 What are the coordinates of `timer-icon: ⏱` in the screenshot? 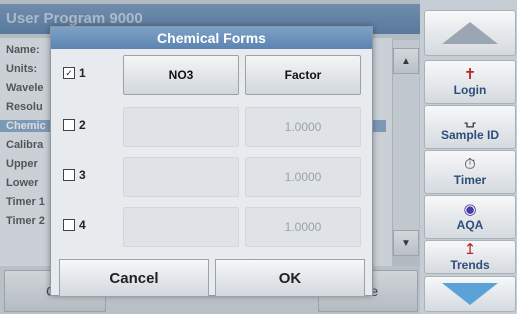 It's located at (470, 164).